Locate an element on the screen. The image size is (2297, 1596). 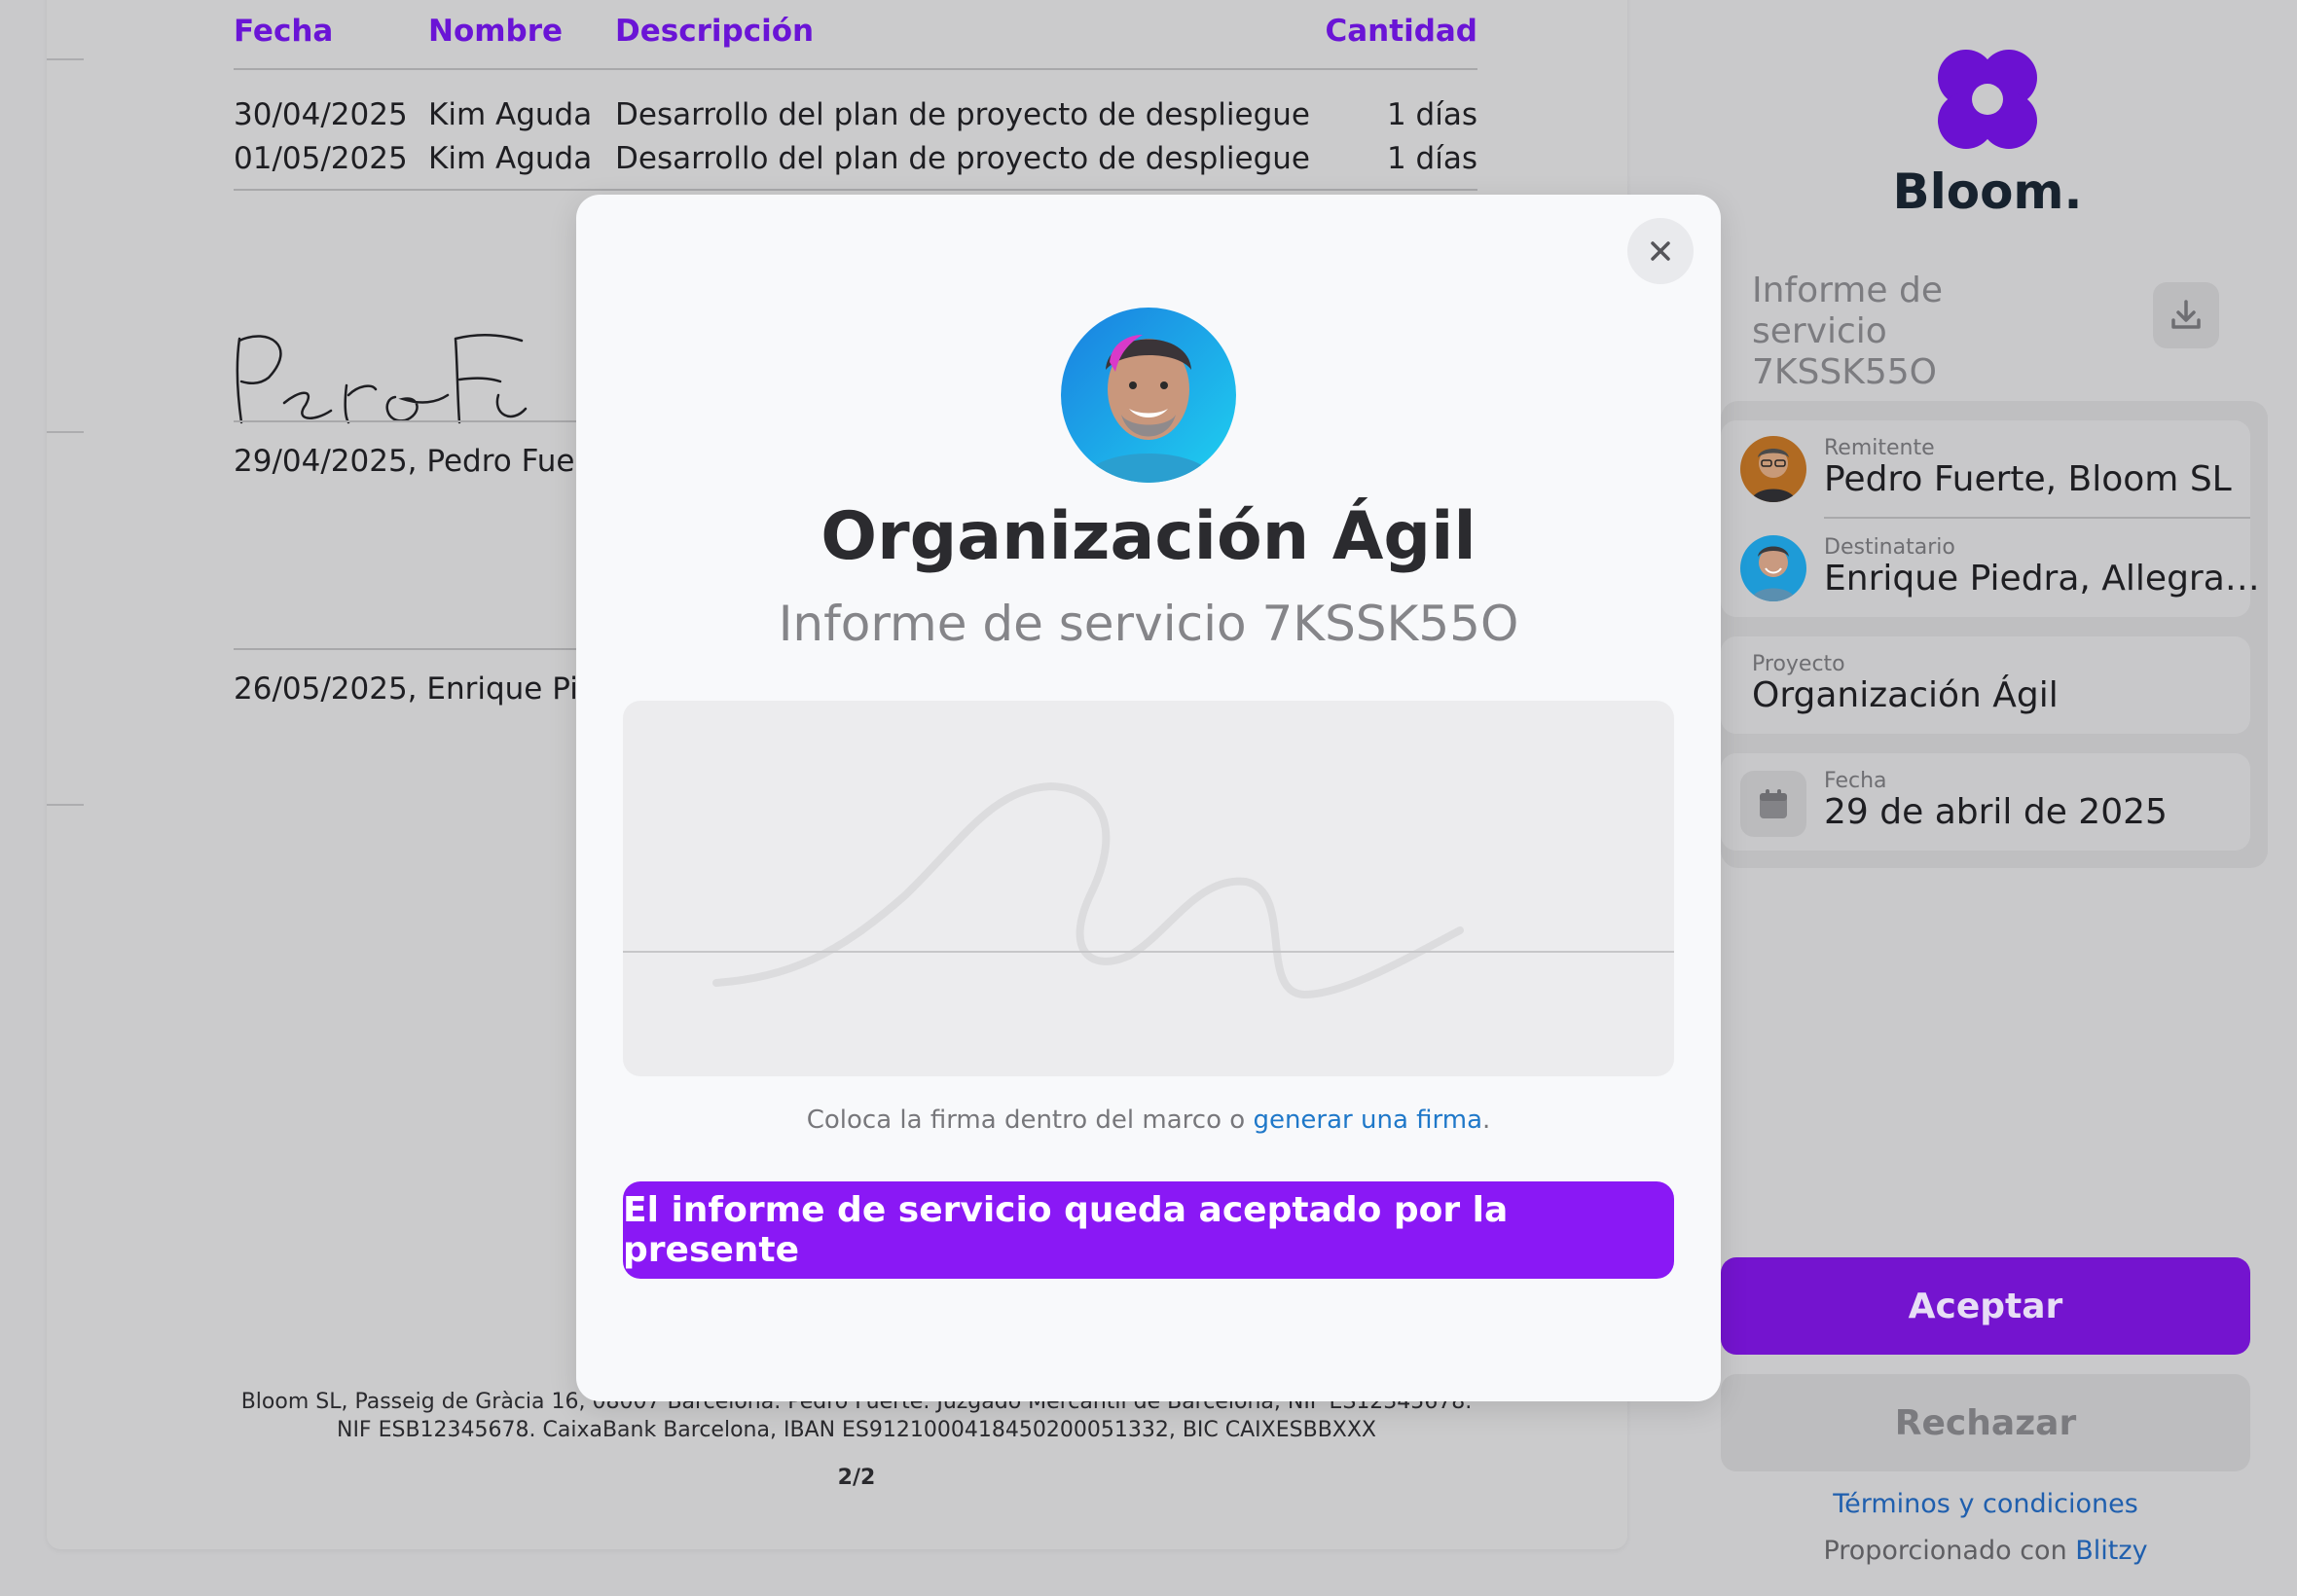
project-label: Proyecto is located at coordinates (1798, 664).